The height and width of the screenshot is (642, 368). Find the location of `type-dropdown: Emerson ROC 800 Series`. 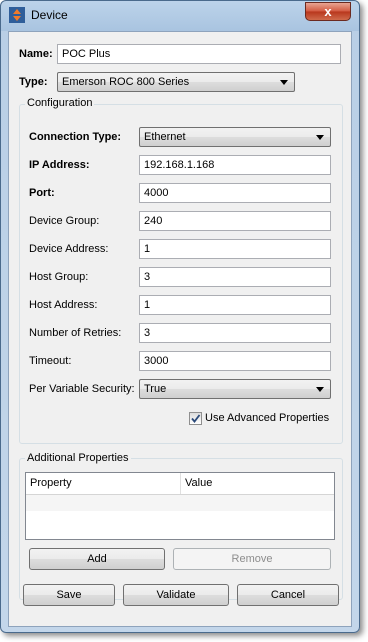

type-dropdown: Emerson ROC 800 Series is located at coordinates (176, 82).